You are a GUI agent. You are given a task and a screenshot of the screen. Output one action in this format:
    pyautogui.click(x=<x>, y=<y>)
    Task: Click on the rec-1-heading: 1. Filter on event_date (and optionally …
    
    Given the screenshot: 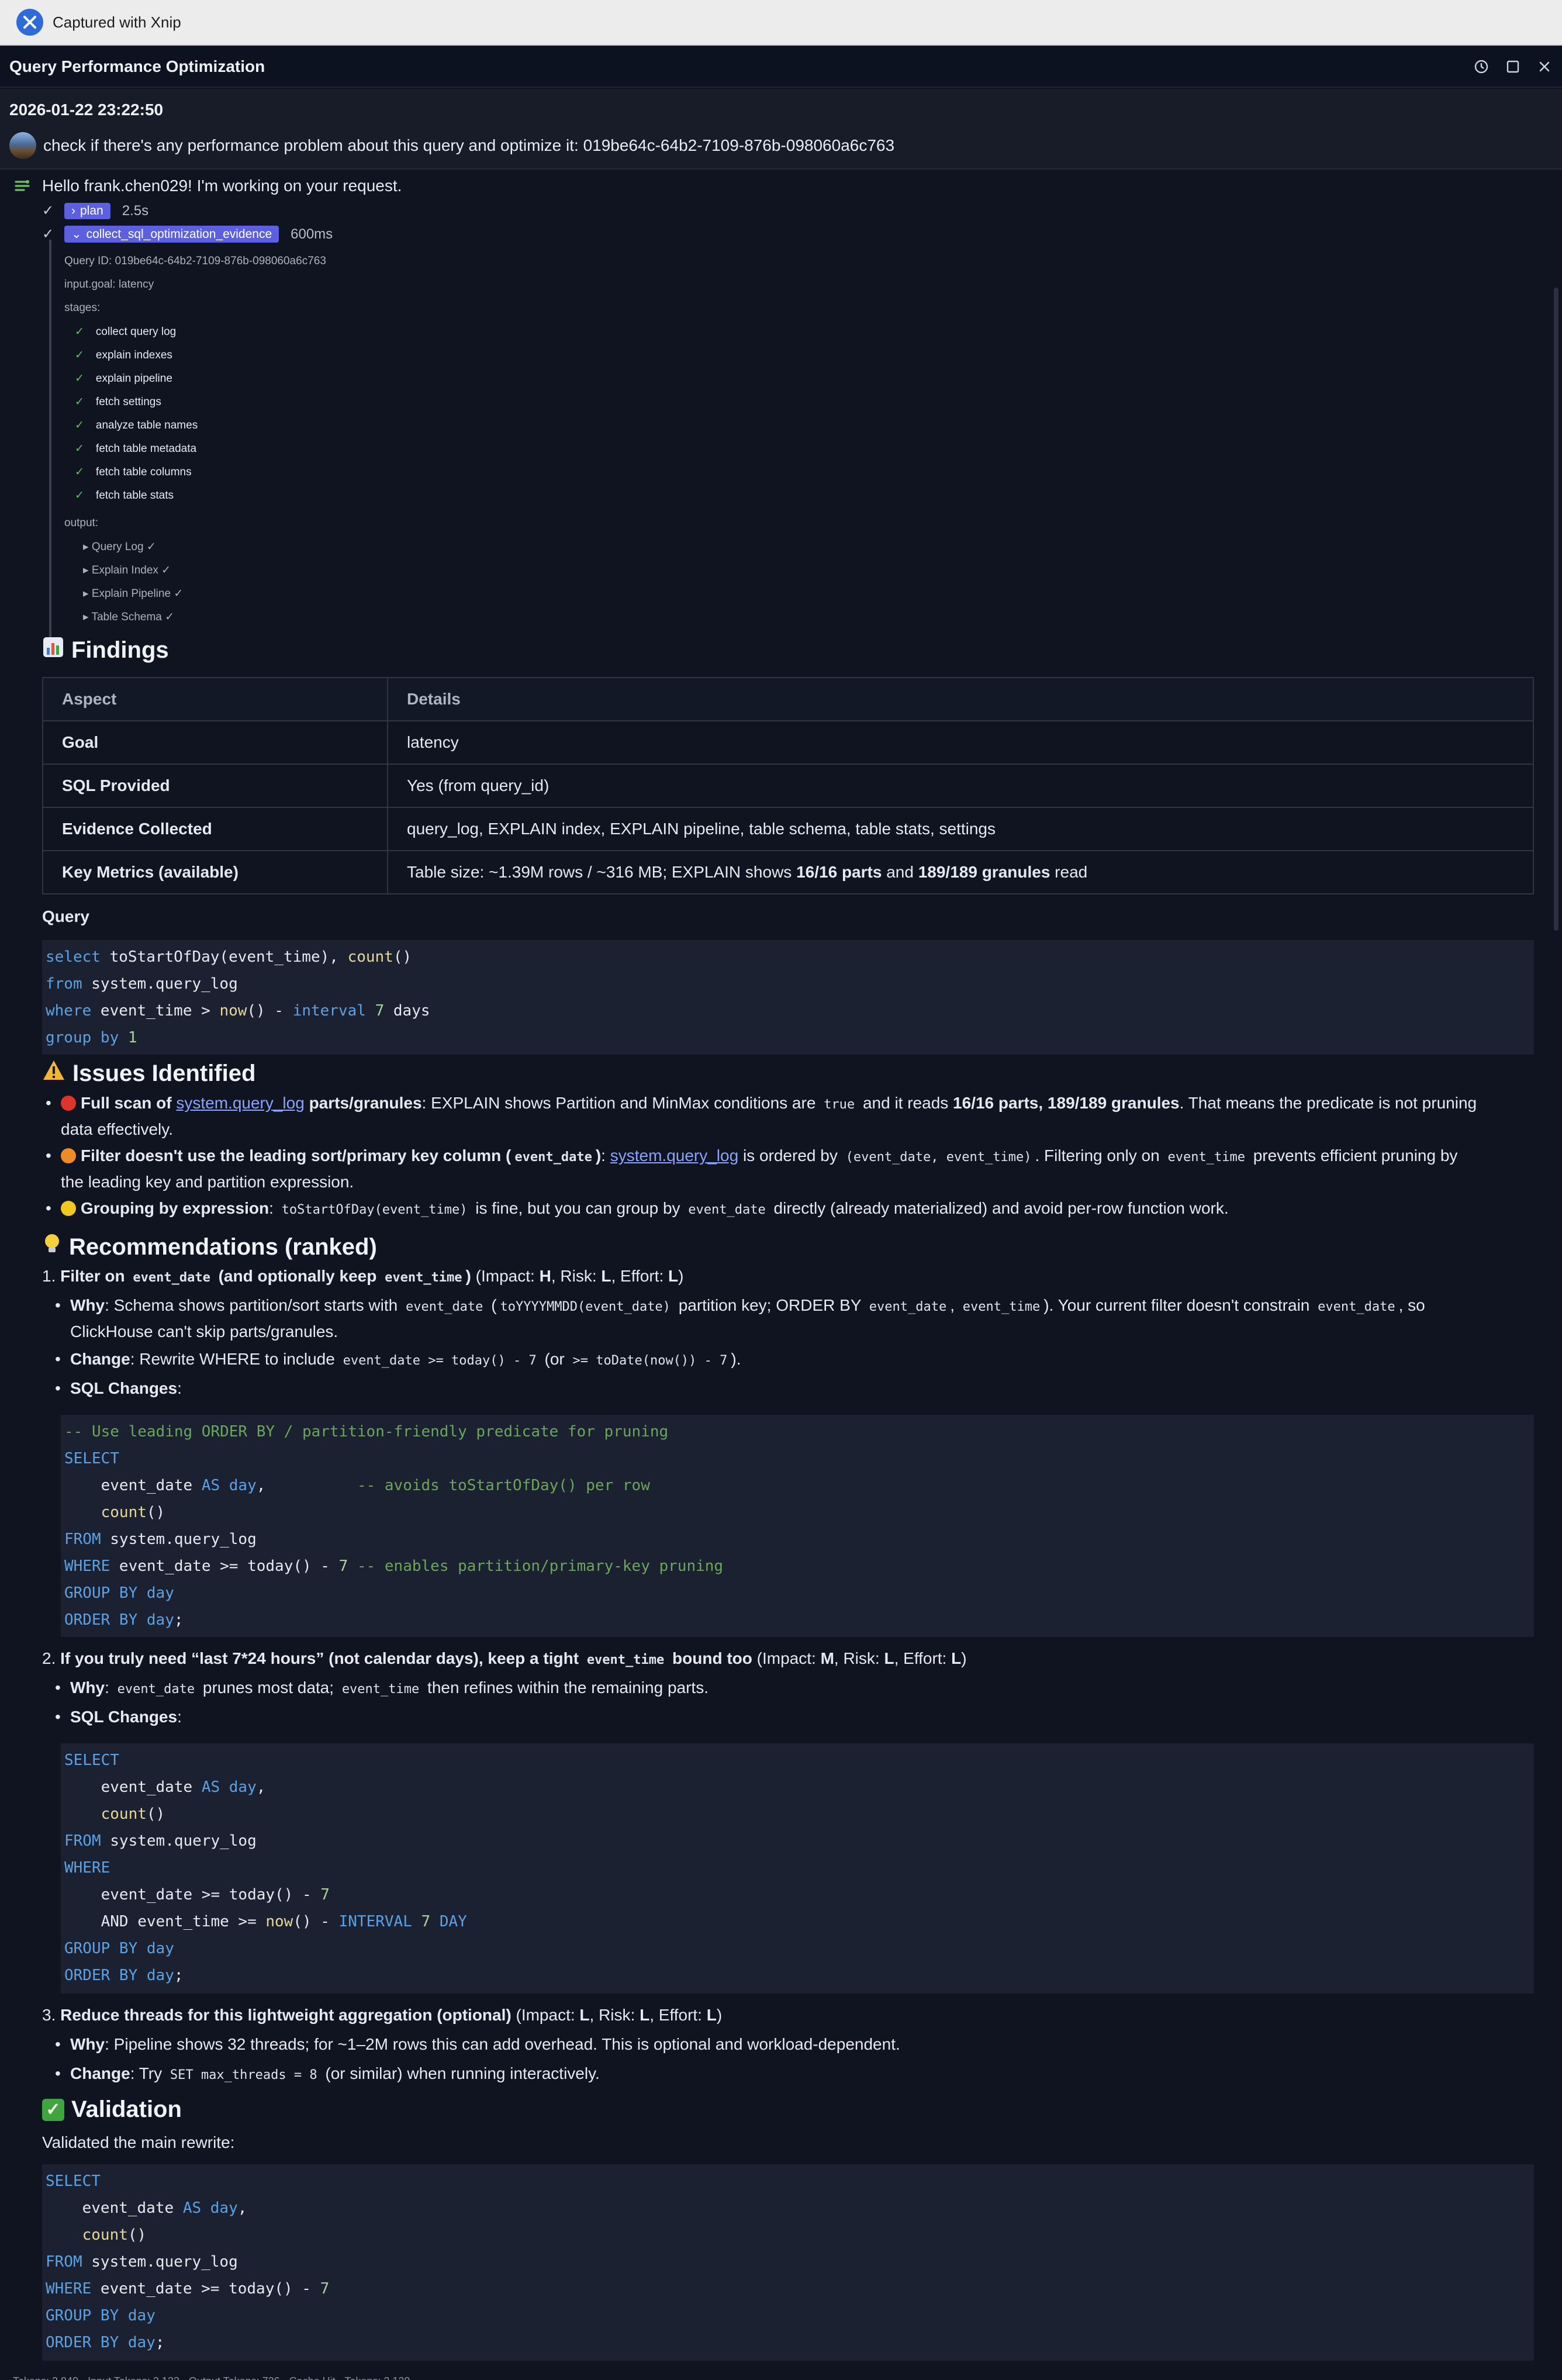 What is the action you would take?
    pyautogui.click(x=363, y=1276)
    